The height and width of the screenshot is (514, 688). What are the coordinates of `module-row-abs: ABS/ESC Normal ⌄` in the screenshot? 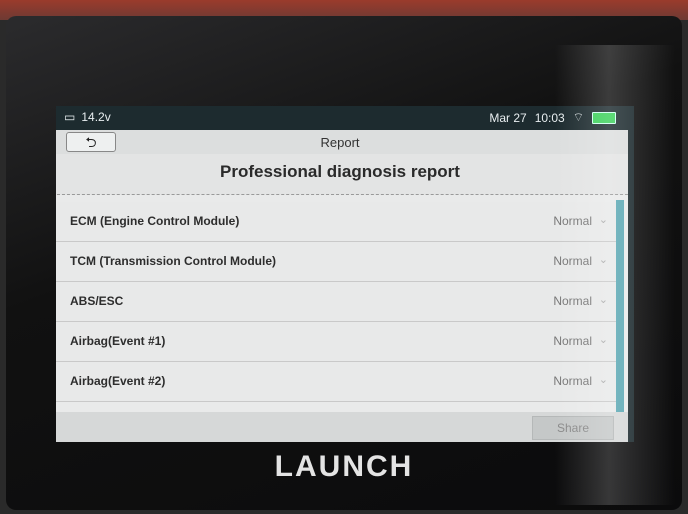 It's located at (337, 302).